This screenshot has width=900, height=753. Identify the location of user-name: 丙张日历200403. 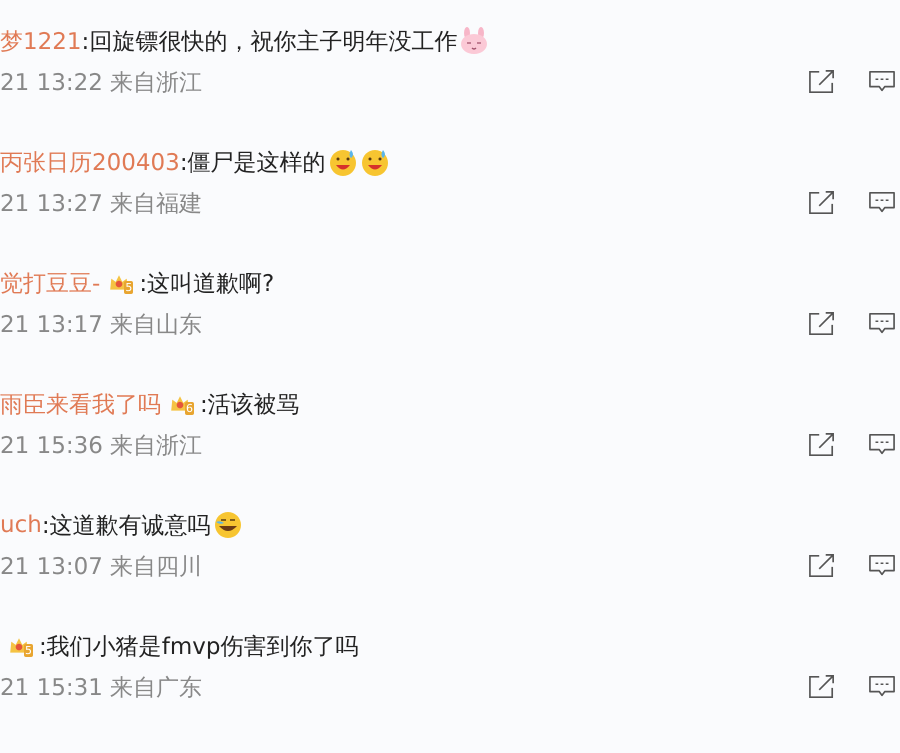
(90, 162).